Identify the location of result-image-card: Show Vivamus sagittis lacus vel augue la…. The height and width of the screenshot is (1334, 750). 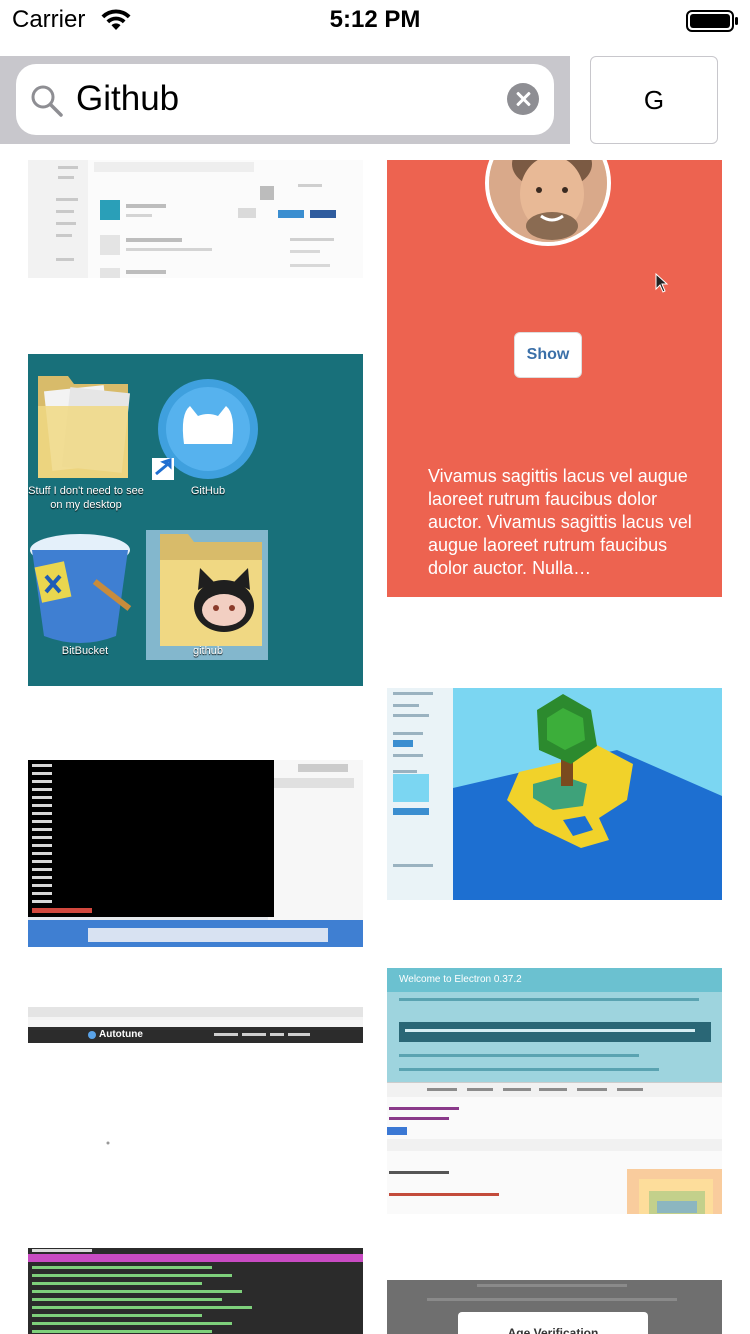
(554, 378).